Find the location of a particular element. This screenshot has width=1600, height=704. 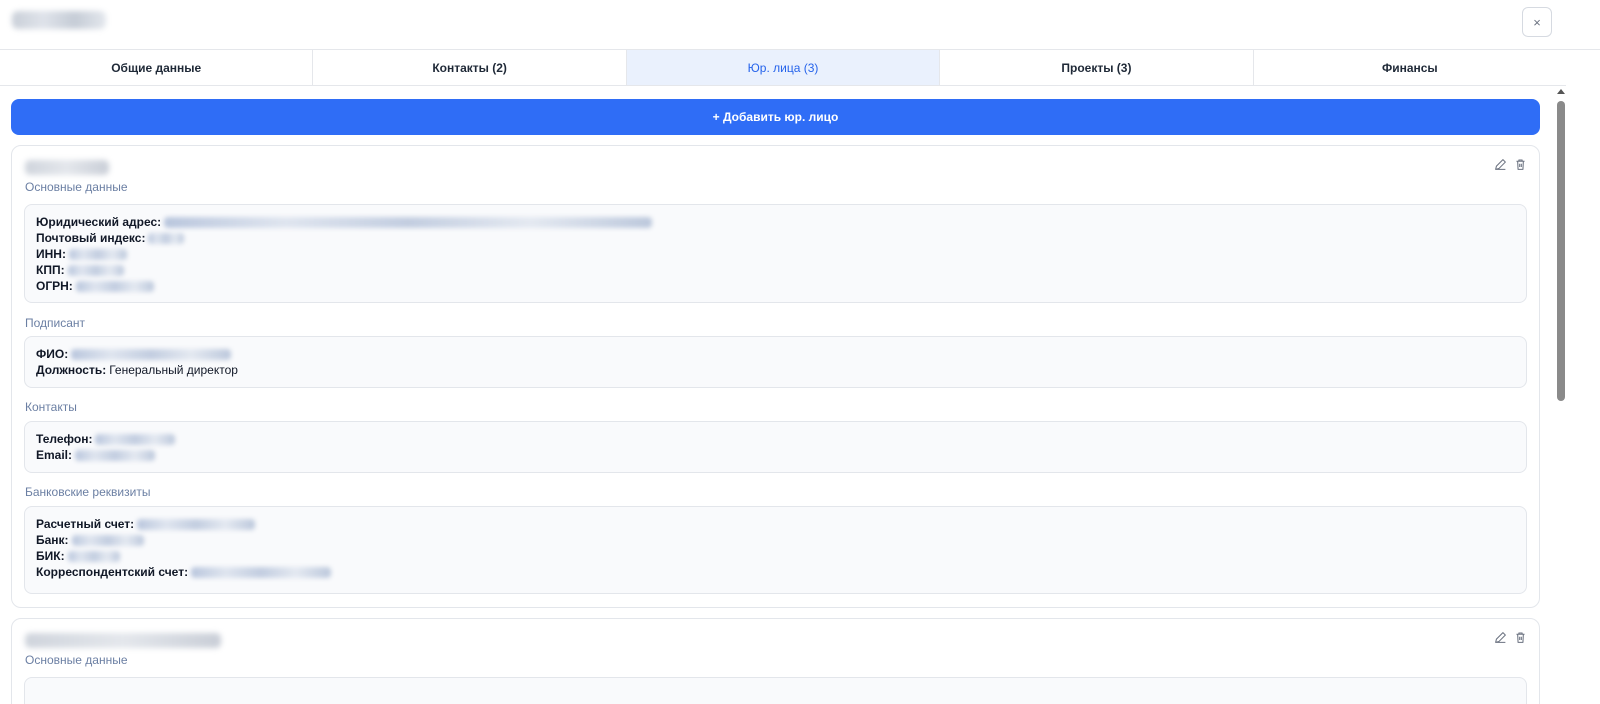

field-full-name: ФИО: is located at coordinates (775, 354).